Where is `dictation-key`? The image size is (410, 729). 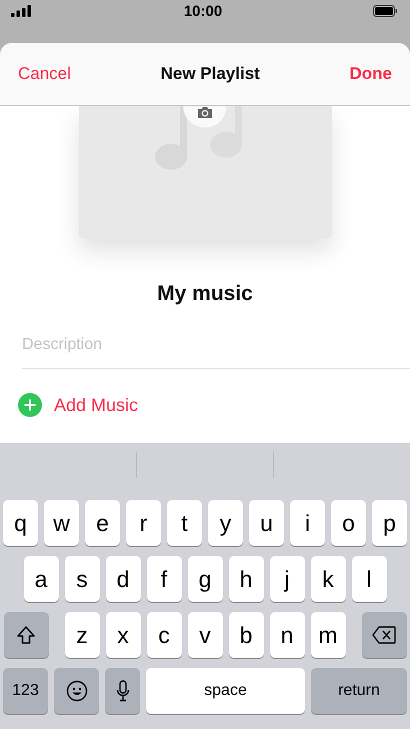 dictation-key is located at coordinates (122, 691).